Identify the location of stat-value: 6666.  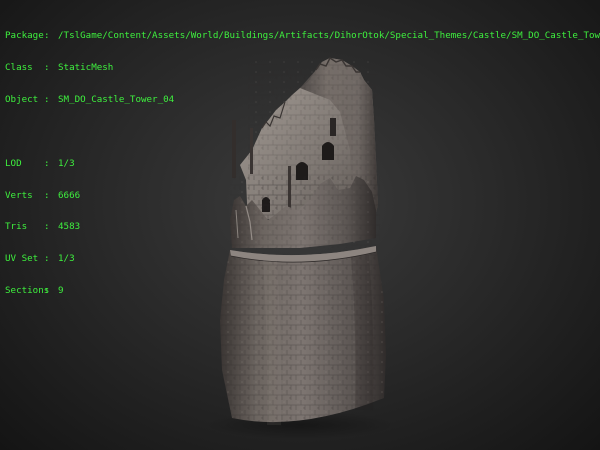
(69, 195).